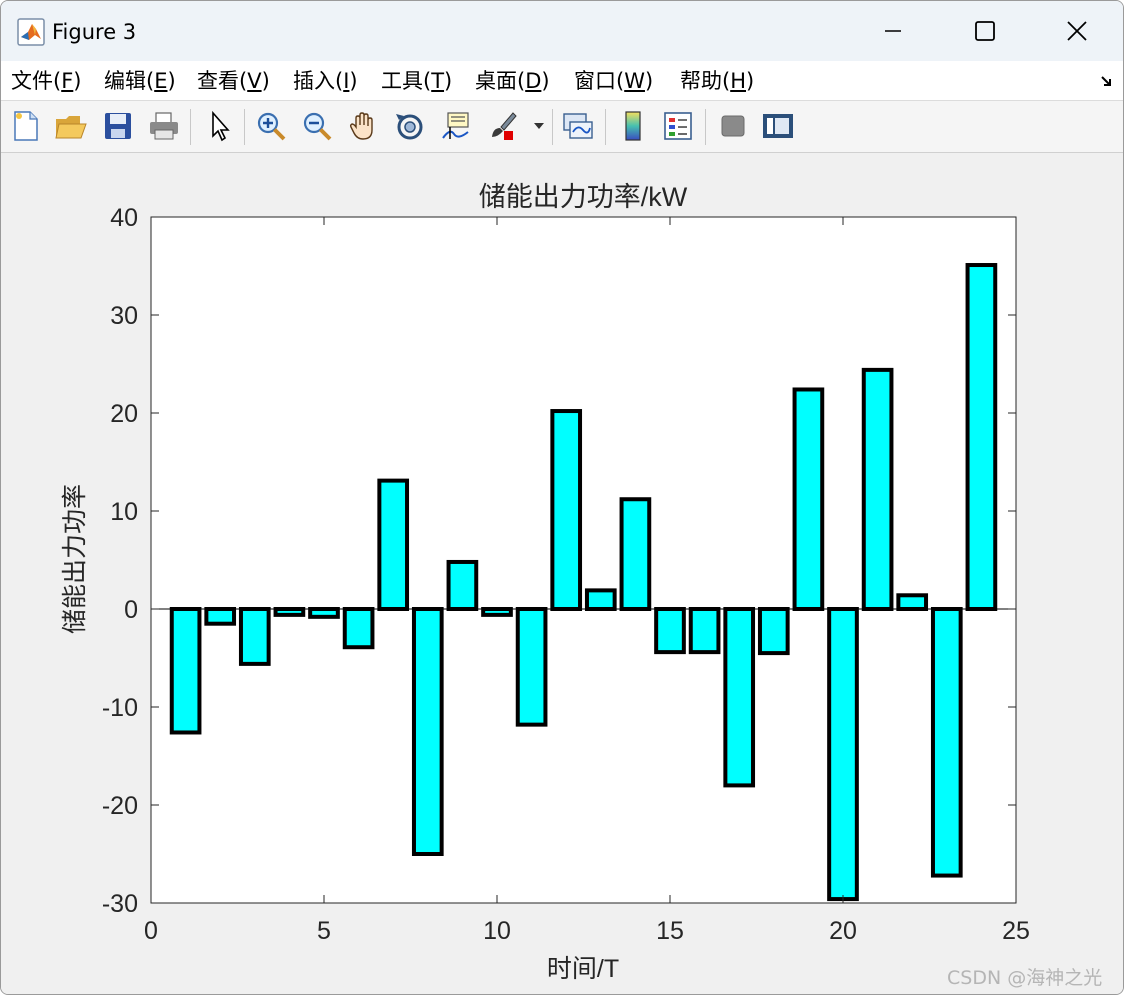 This screenshot has width=1124, height=995. I want to click on x-tick-label: 5, so click(324, 931).